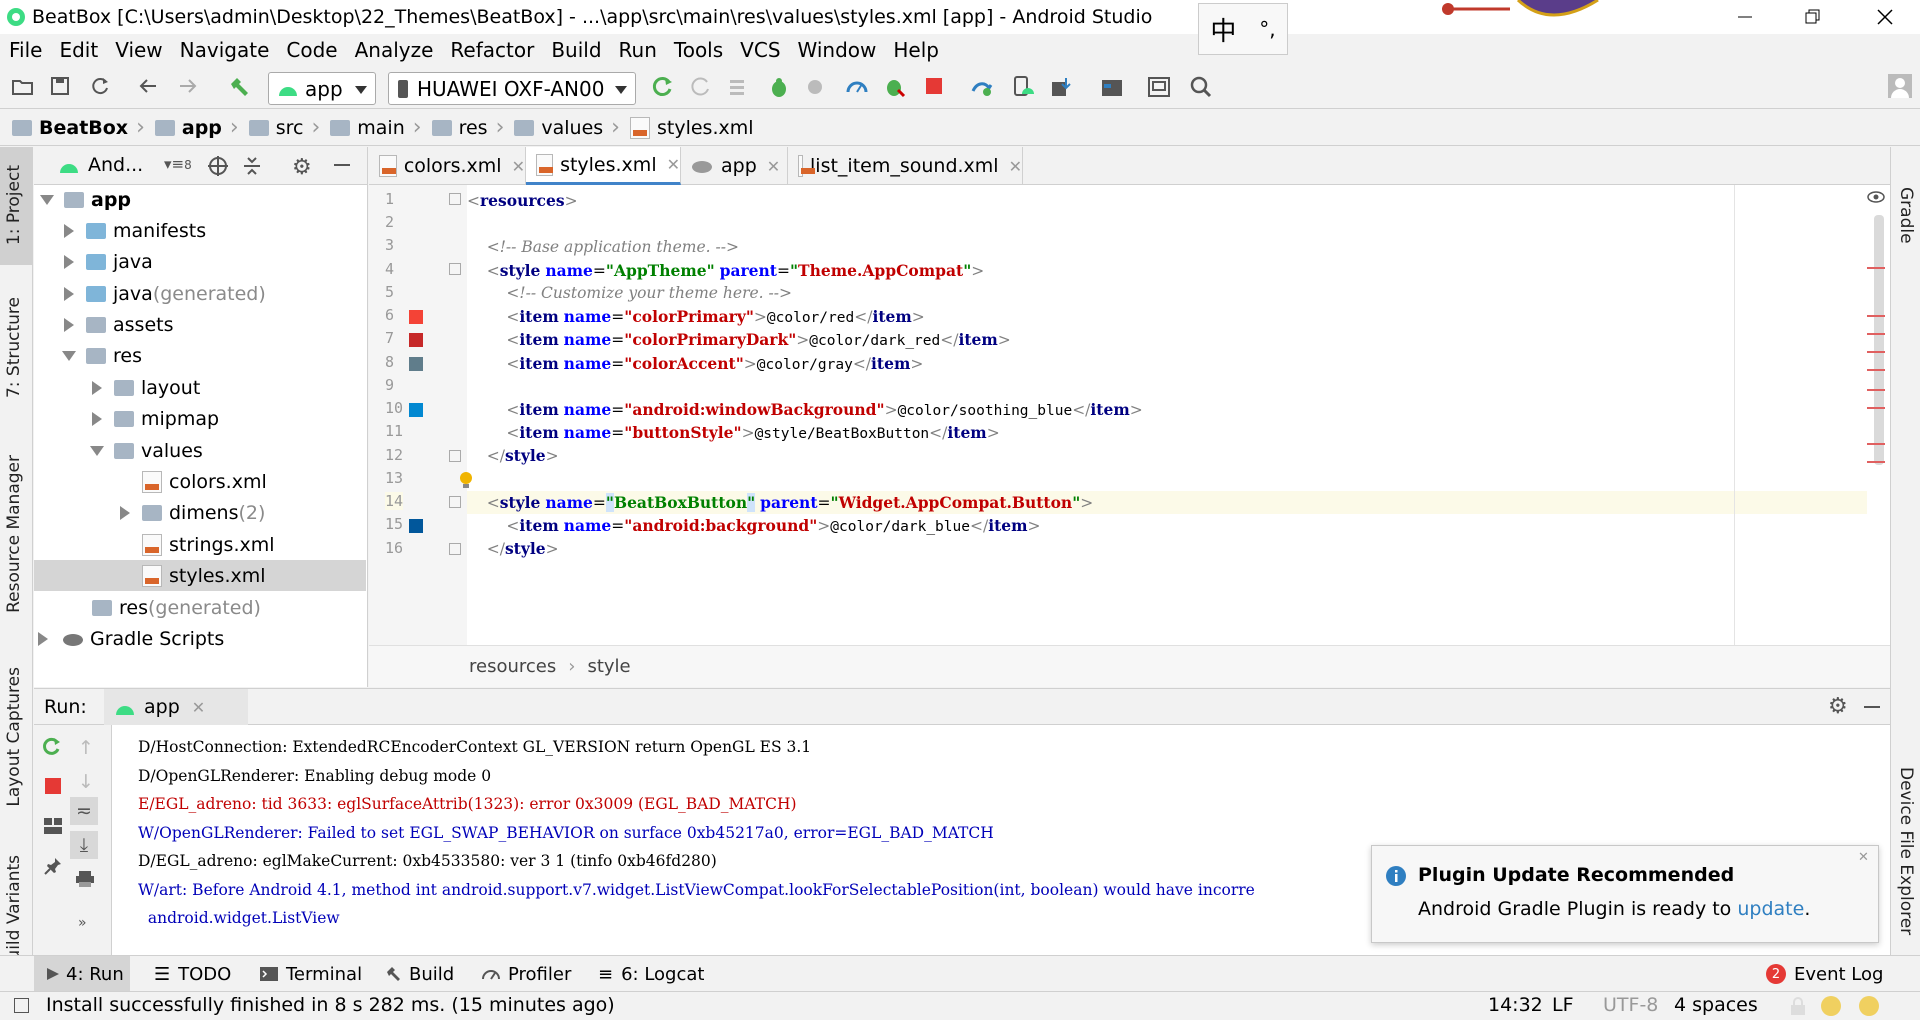  I want to click on sdk-manager-icon, so click(1061, 87).